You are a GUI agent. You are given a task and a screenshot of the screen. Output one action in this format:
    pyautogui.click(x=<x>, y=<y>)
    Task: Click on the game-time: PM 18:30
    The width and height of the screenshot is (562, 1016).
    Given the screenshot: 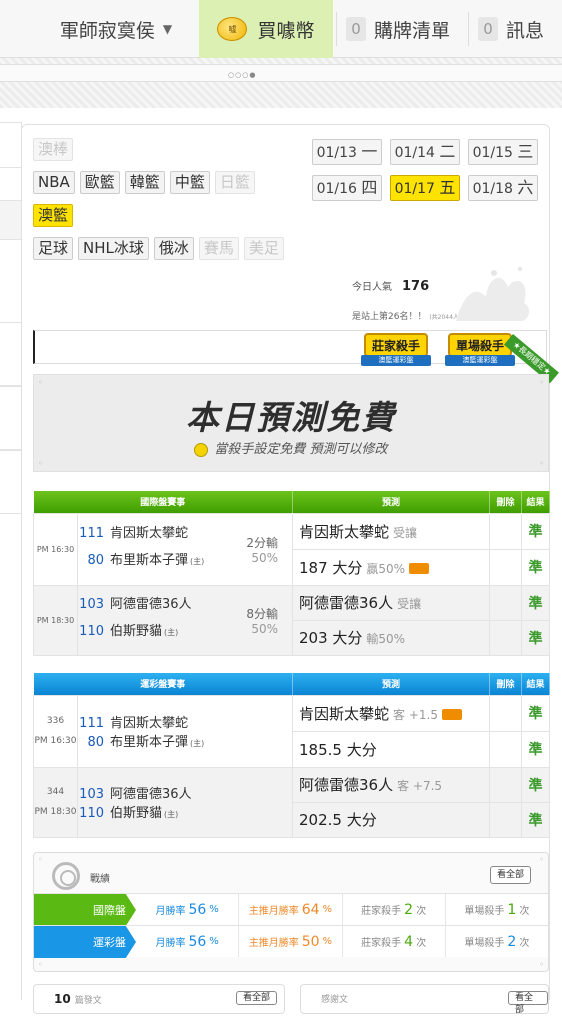 What is the action you would take?
    pyautogui.click(x=55, y=620)
    